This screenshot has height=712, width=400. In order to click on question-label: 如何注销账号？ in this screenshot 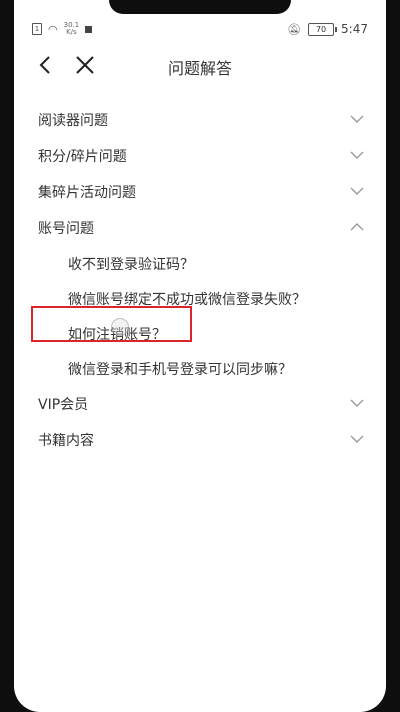, I will do `click(117, 334)`.